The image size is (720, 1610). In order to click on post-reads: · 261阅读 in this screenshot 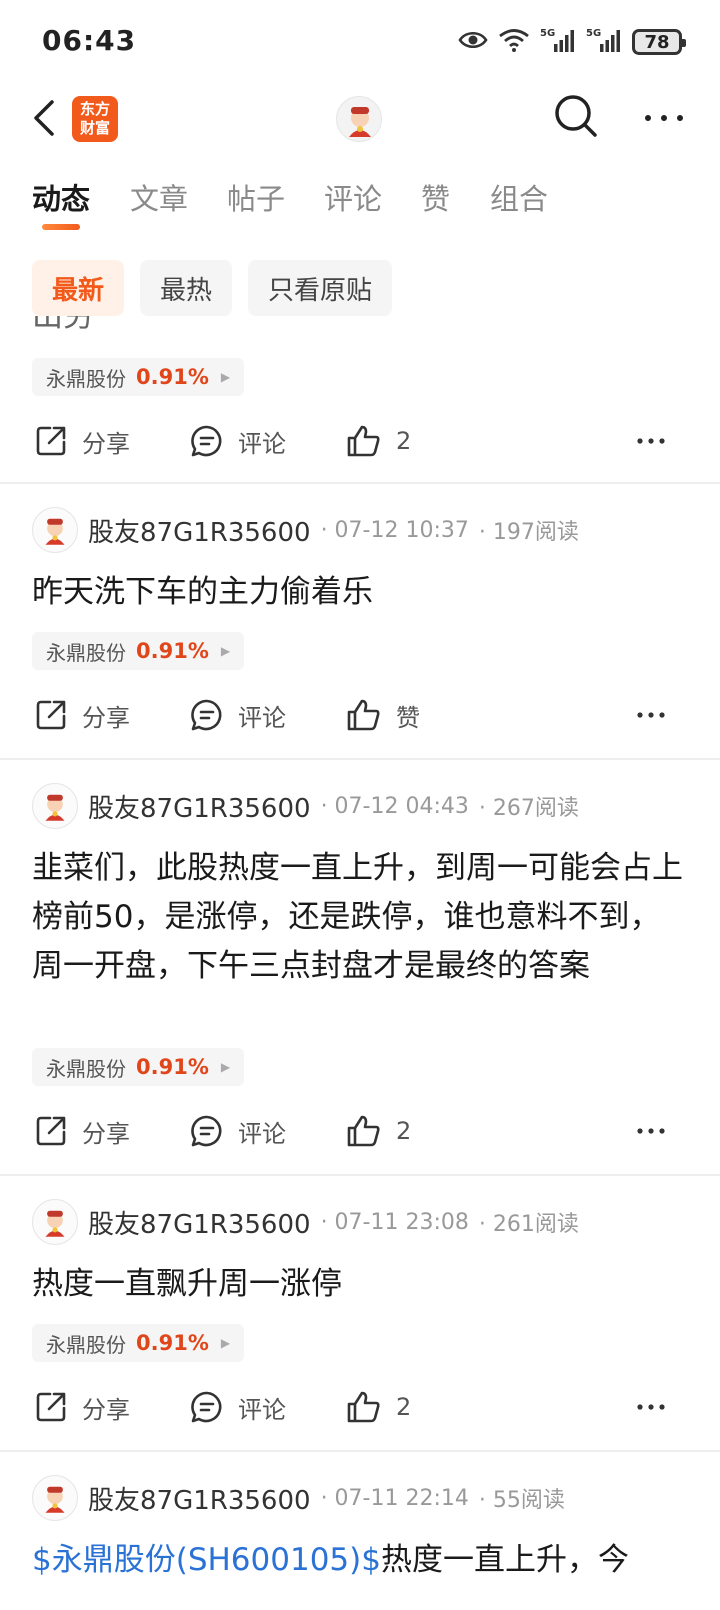, I will do `click(528, 1224)`.